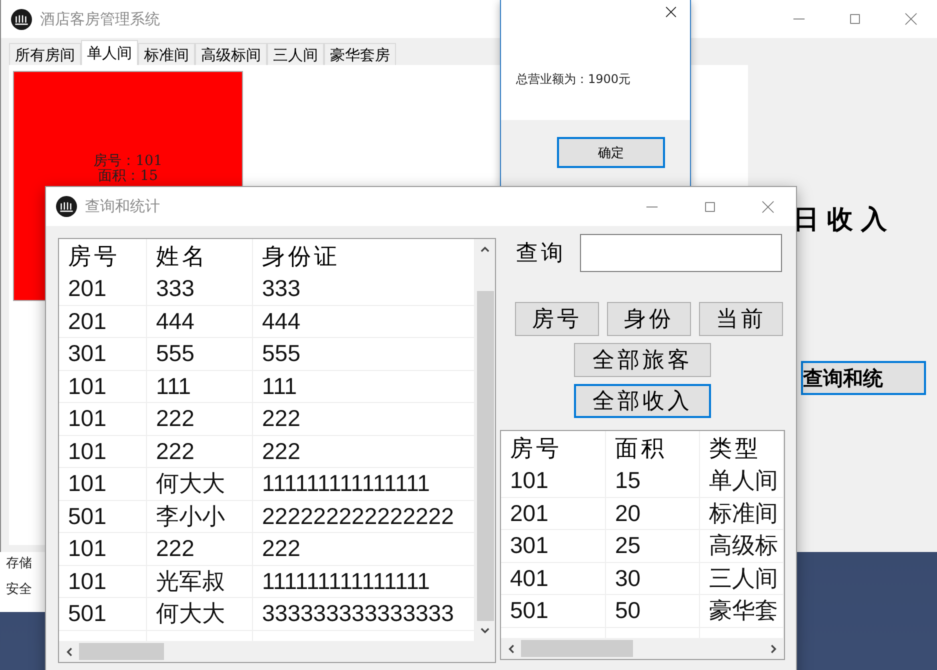  What do you see at coordinates (200, 581) in the screenshot?
I see `table-cell: 光军叔` at bounding box center [200, 581].